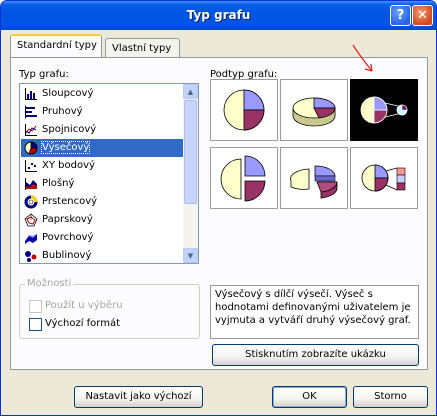 Image resolution: width=437 pixels, height=416 pixels. I want to click on list-item-label: Bublinový, so click(67, 255).